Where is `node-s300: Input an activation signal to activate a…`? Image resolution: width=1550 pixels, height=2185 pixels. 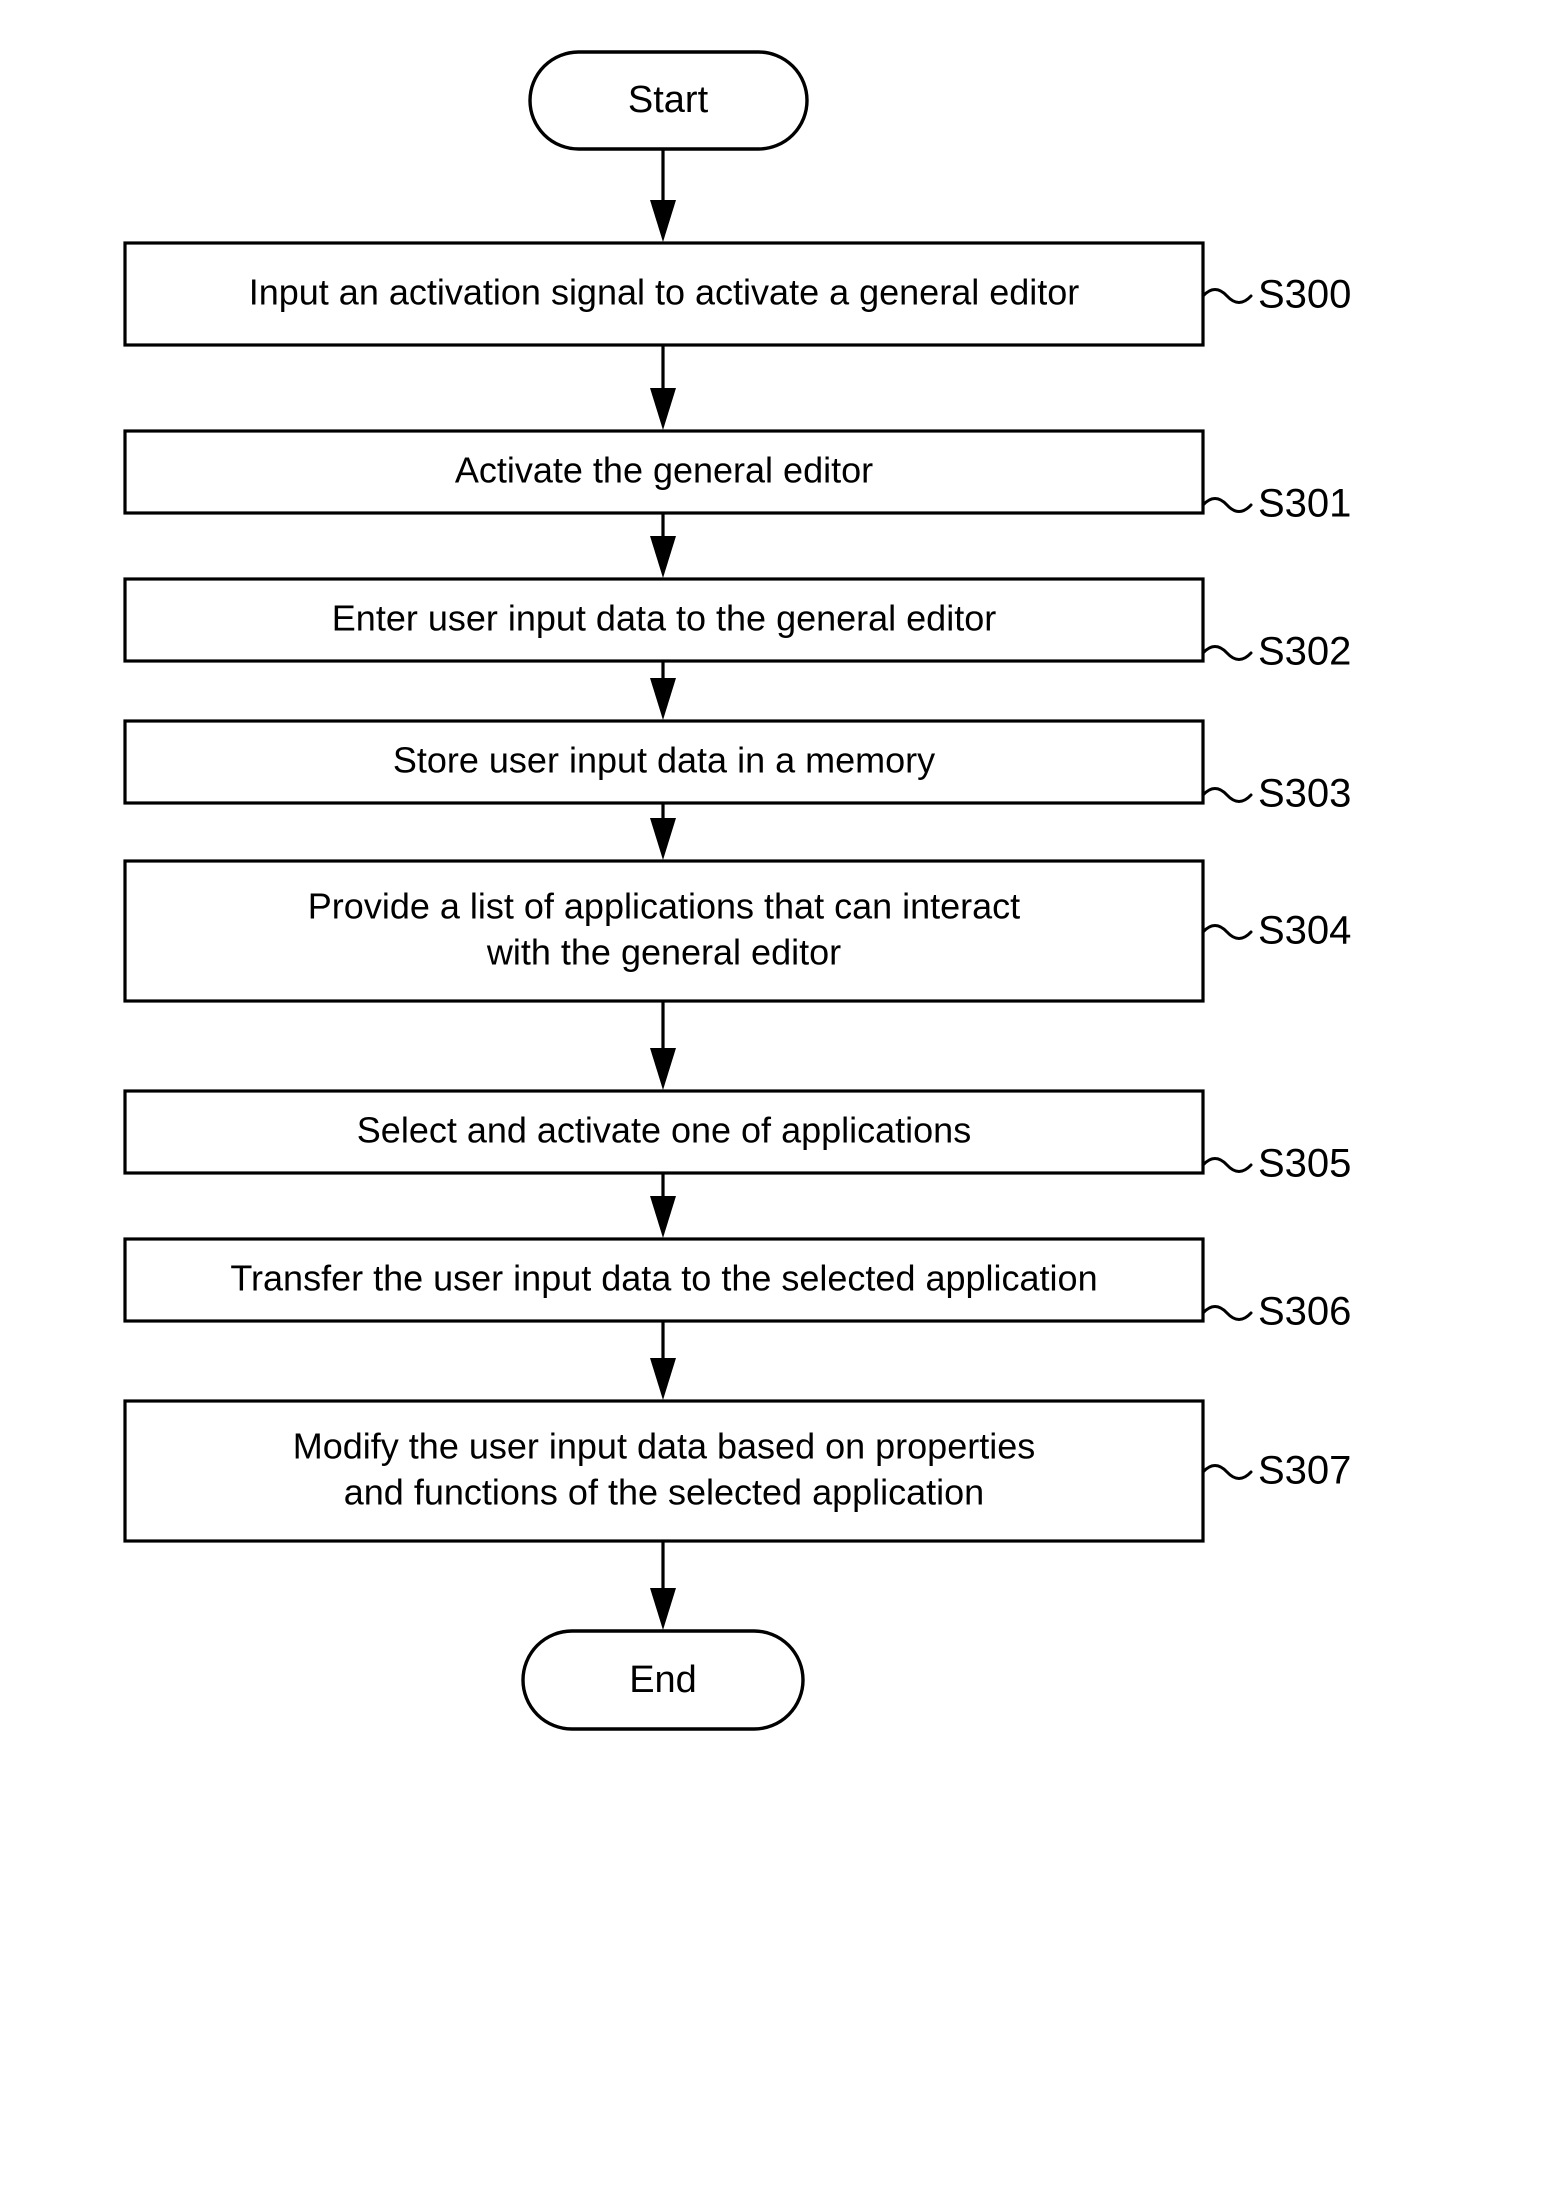 node-s300: Input an activation signal to activate a… is located at coordinates (664, 294).